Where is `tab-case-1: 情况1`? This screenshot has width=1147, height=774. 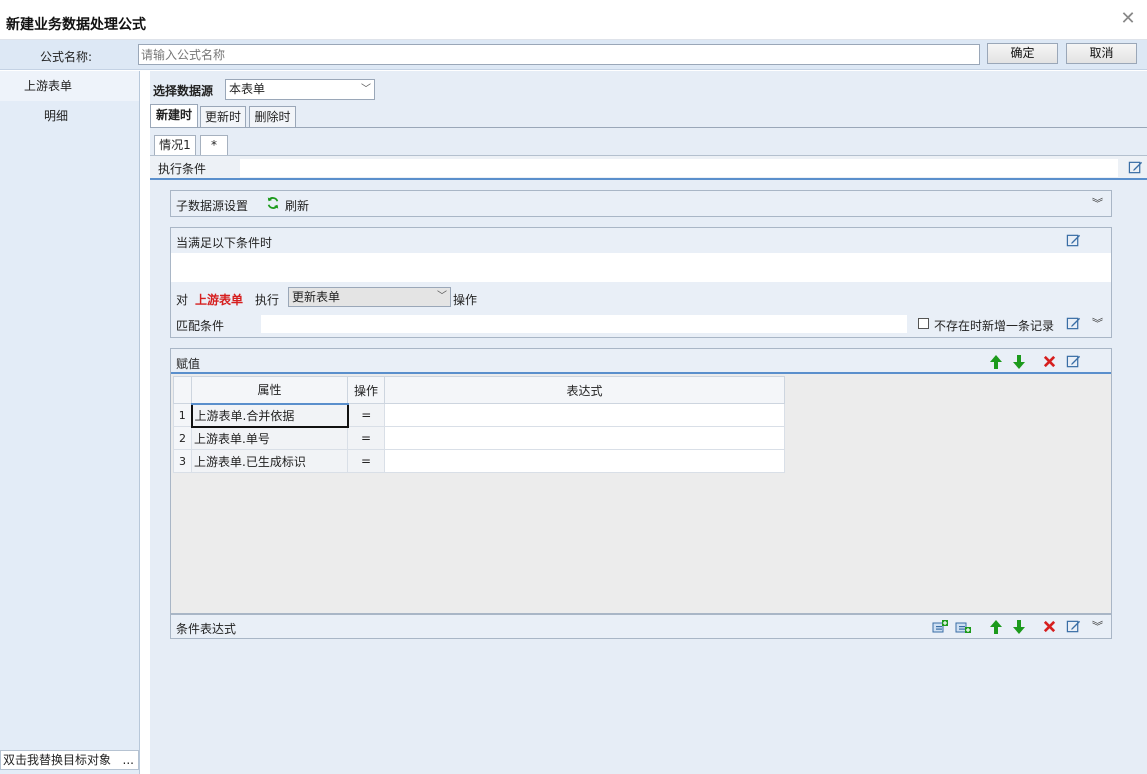 tab-case-1: 情况1 is located at coordinates (175, 145).